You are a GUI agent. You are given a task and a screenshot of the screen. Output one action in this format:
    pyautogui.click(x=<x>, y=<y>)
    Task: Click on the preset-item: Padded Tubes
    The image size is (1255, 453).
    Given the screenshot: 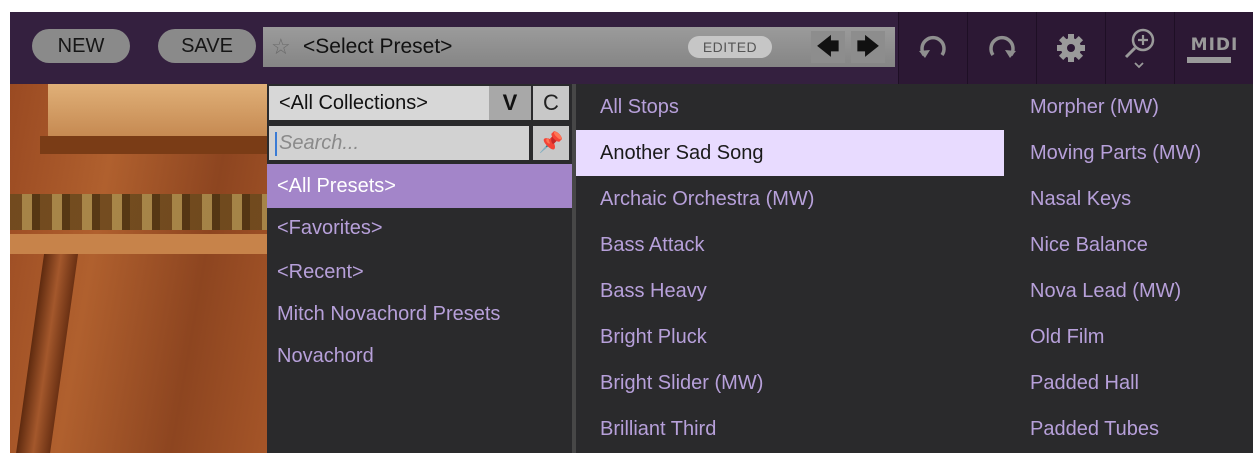 What is the action you would take?
    pyautogui.click(x=1129, y=429)
    